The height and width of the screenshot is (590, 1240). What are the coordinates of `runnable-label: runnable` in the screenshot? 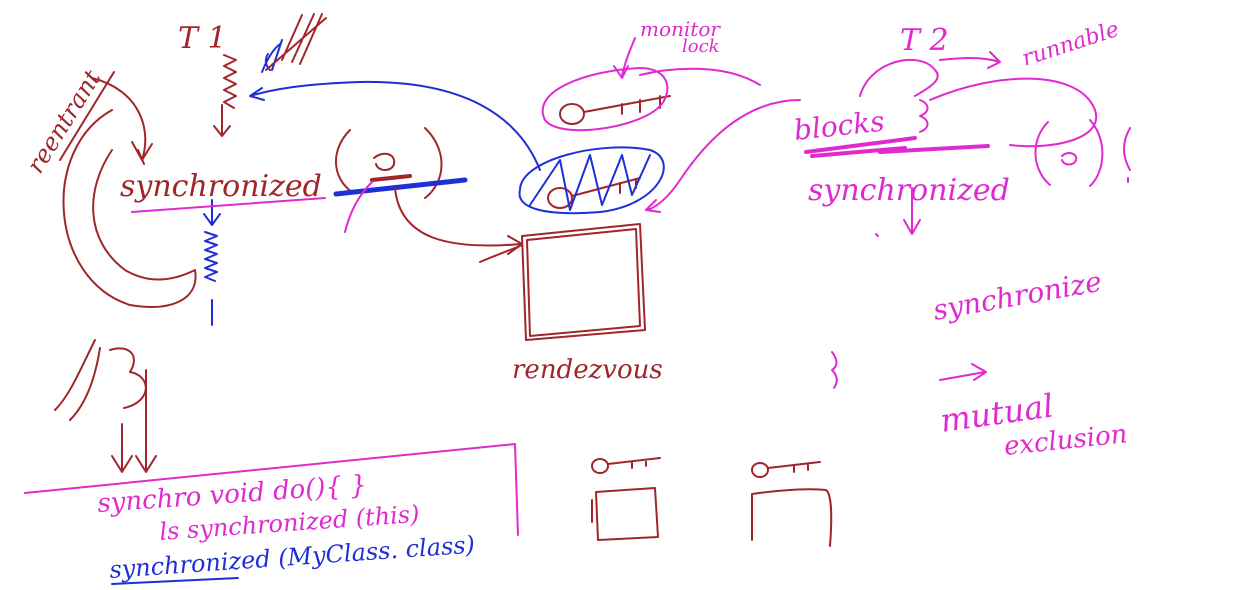 It's located at (1070, 44).